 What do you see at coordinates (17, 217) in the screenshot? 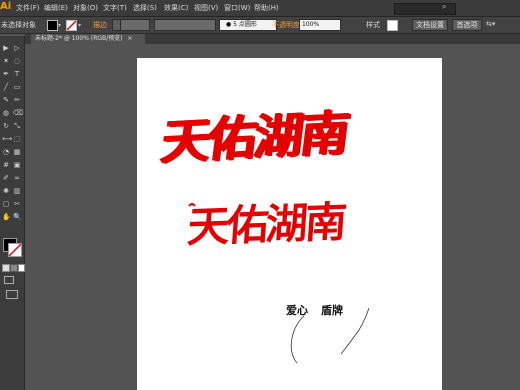
I see `zoom-icon: 🔍` at bounding box center [17, 217].